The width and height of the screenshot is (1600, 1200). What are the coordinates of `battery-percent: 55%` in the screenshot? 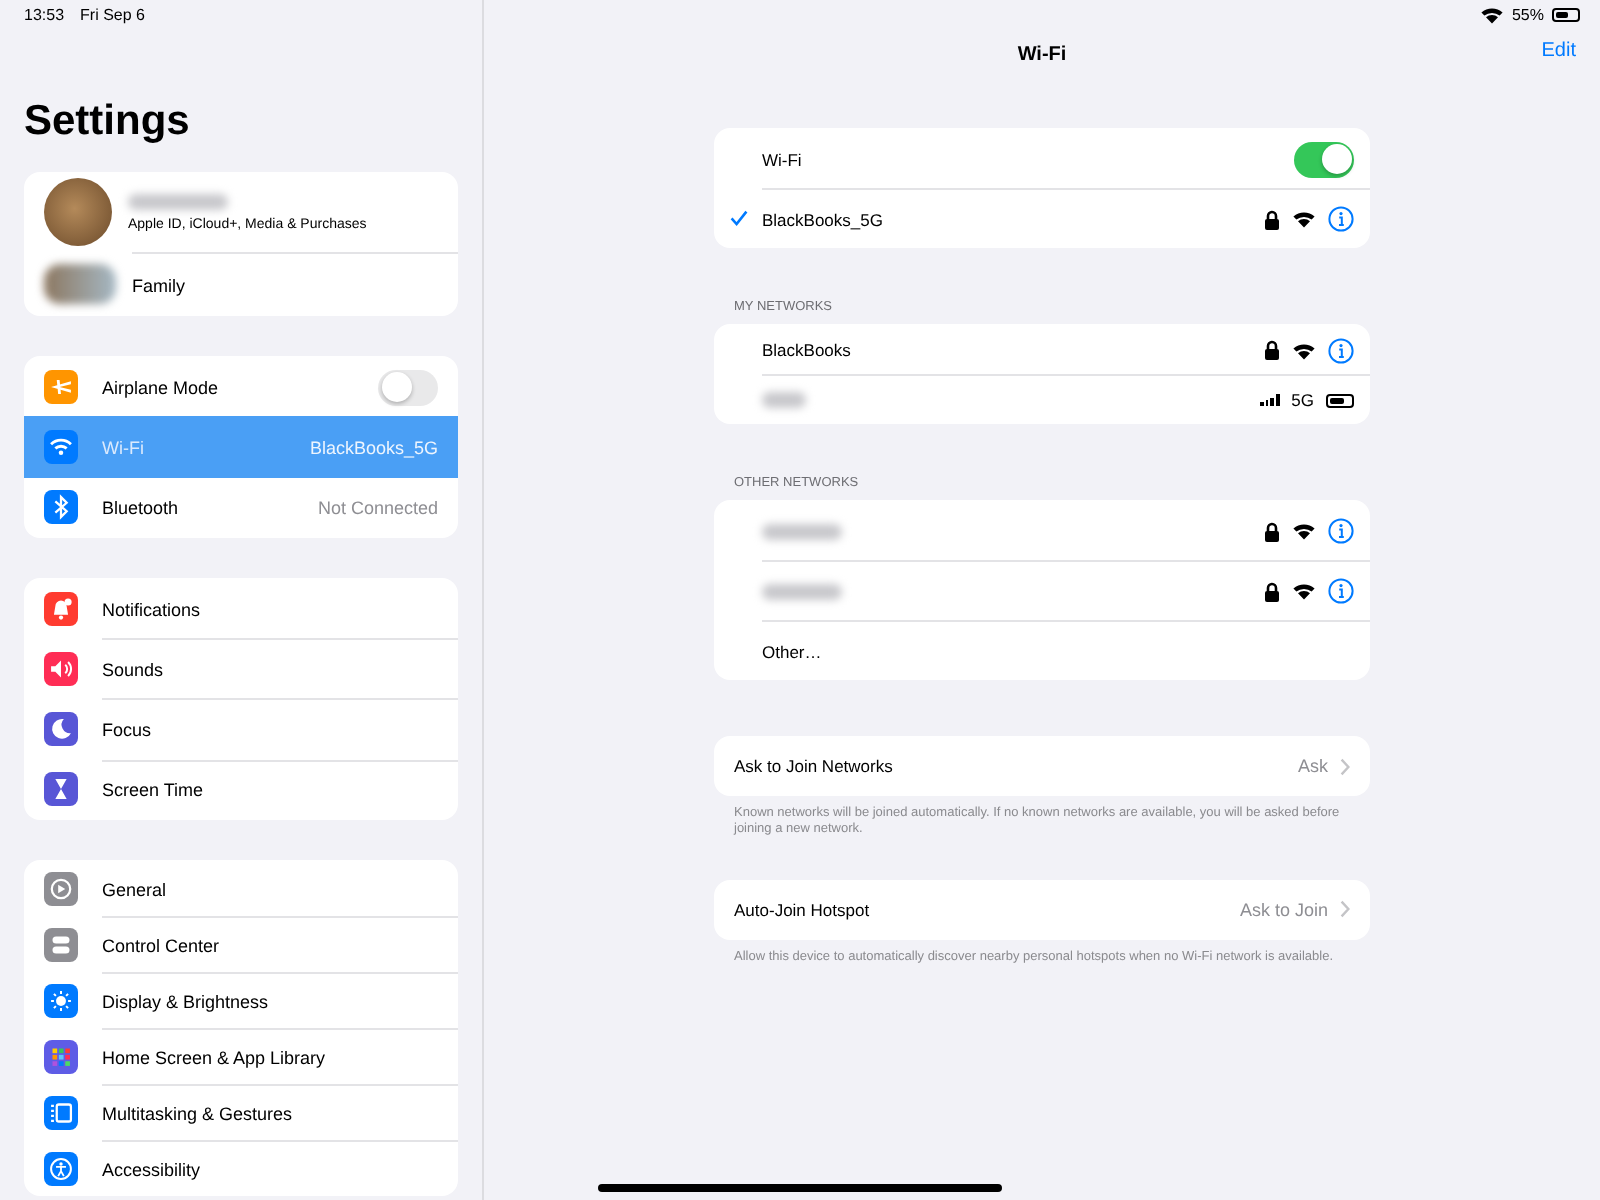 It's located at (1527, 15).